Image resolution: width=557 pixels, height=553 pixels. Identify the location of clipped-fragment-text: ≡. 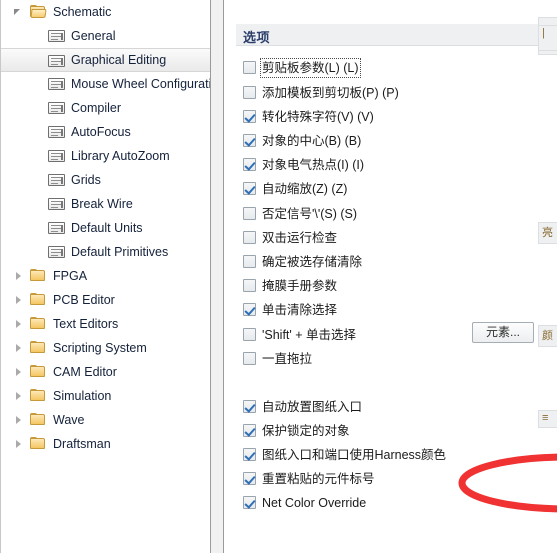
(545, 418).